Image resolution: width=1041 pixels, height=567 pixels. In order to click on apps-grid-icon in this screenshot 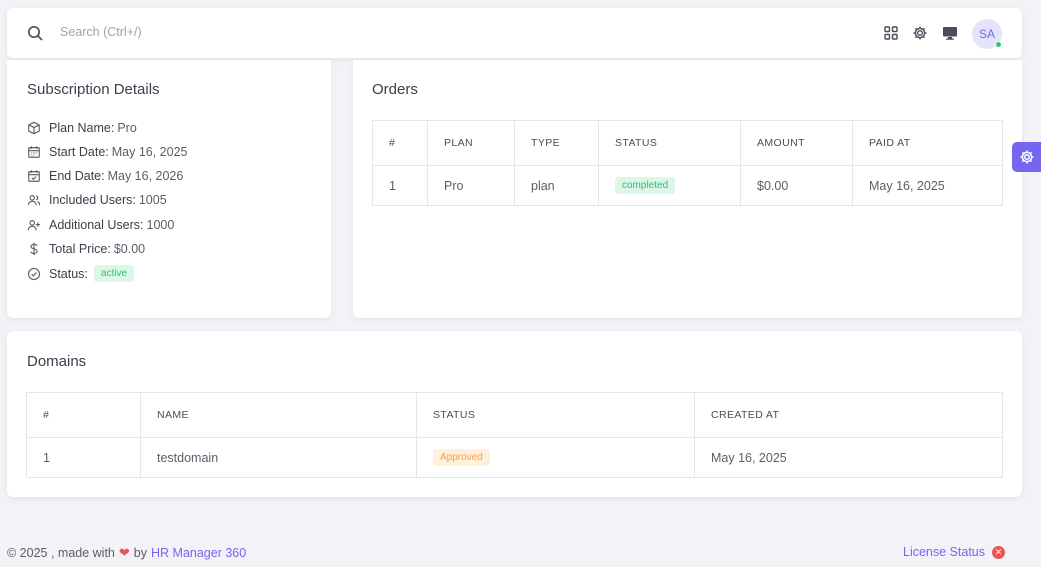, I will do `click(891, 33)`.